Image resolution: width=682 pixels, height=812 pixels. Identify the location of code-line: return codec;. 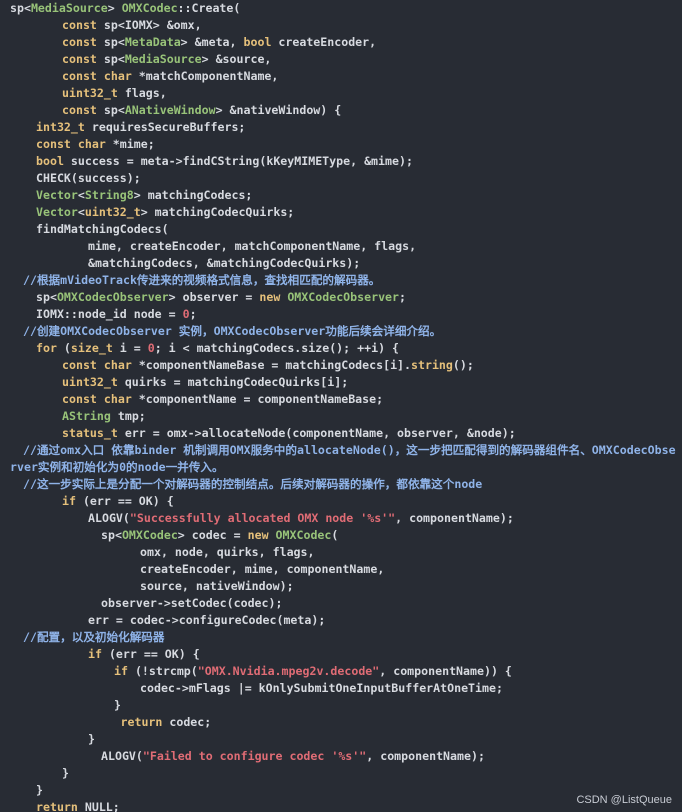
(400, 722).